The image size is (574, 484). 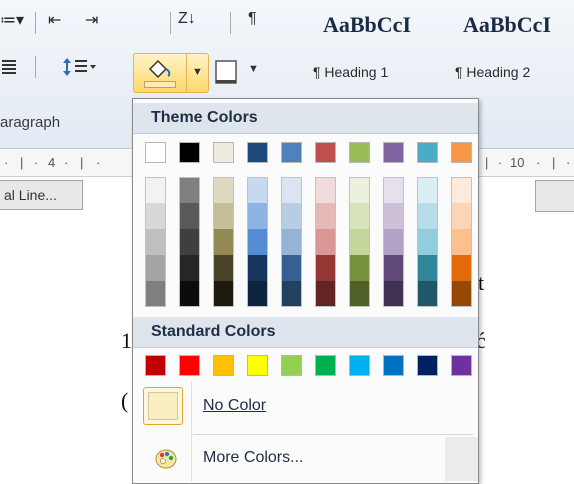 I want to click on style-preview-heading-2: AaBbCcI, so click(x=507, y=25).